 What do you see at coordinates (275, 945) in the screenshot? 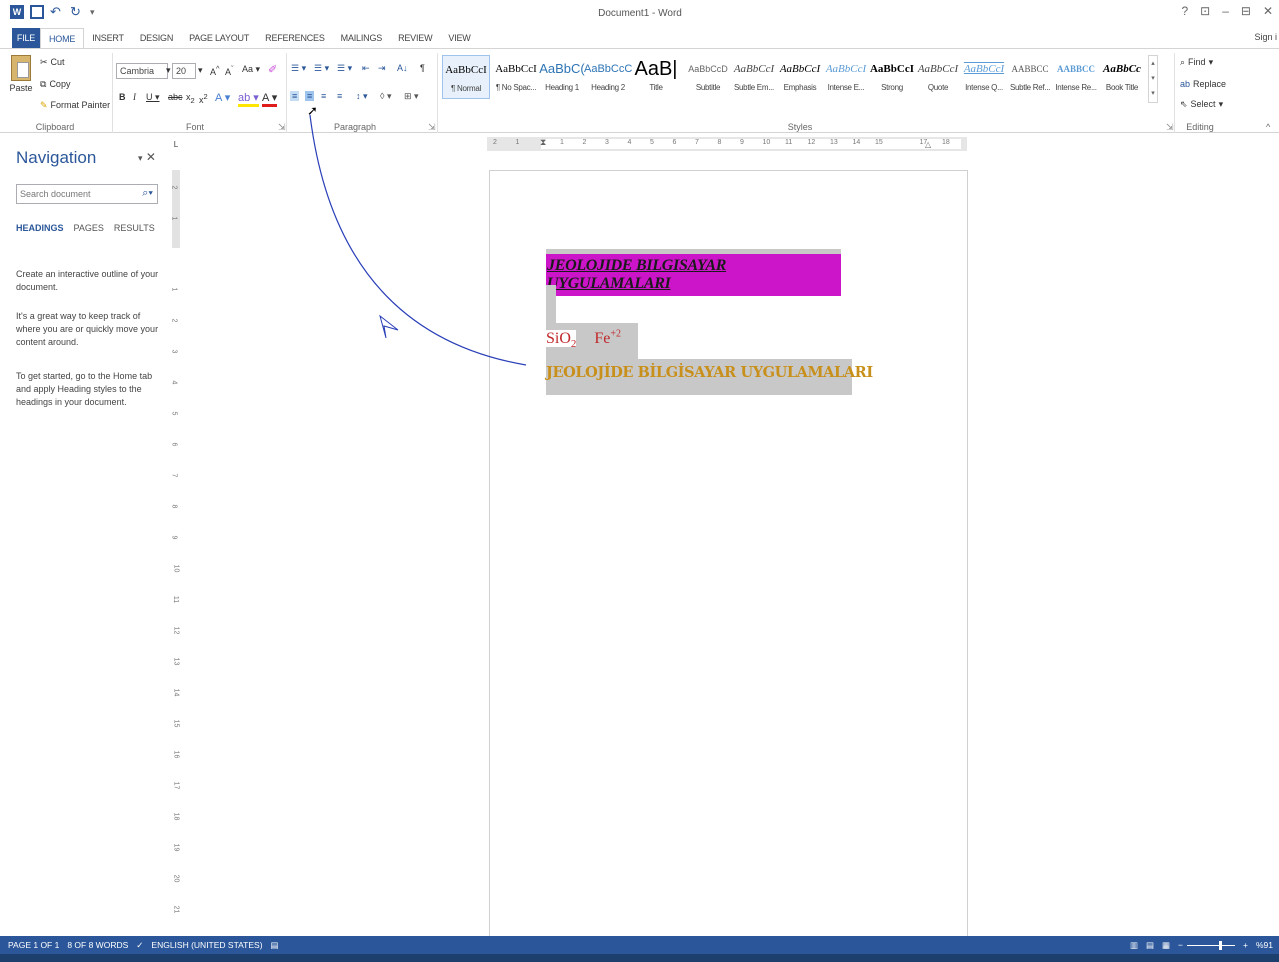
I see `macro-recording-icon: ▤` at bounding box center [275, 945].